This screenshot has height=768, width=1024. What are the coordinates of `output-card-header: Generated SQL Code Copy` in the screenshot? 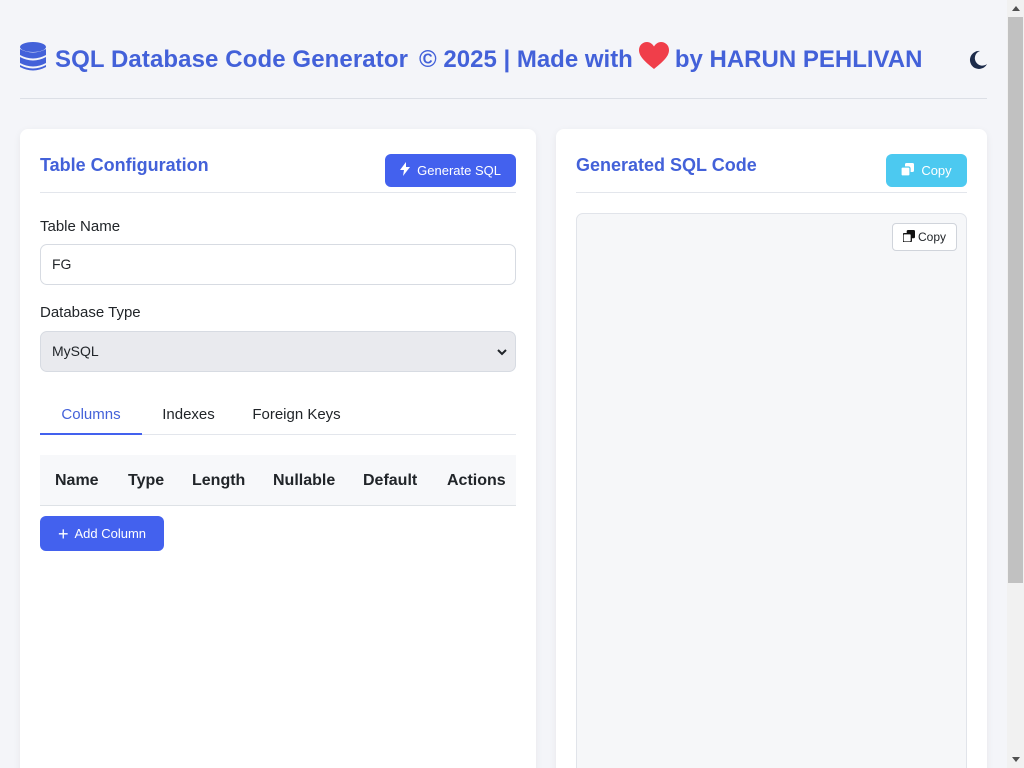 It's located at (771, 161).